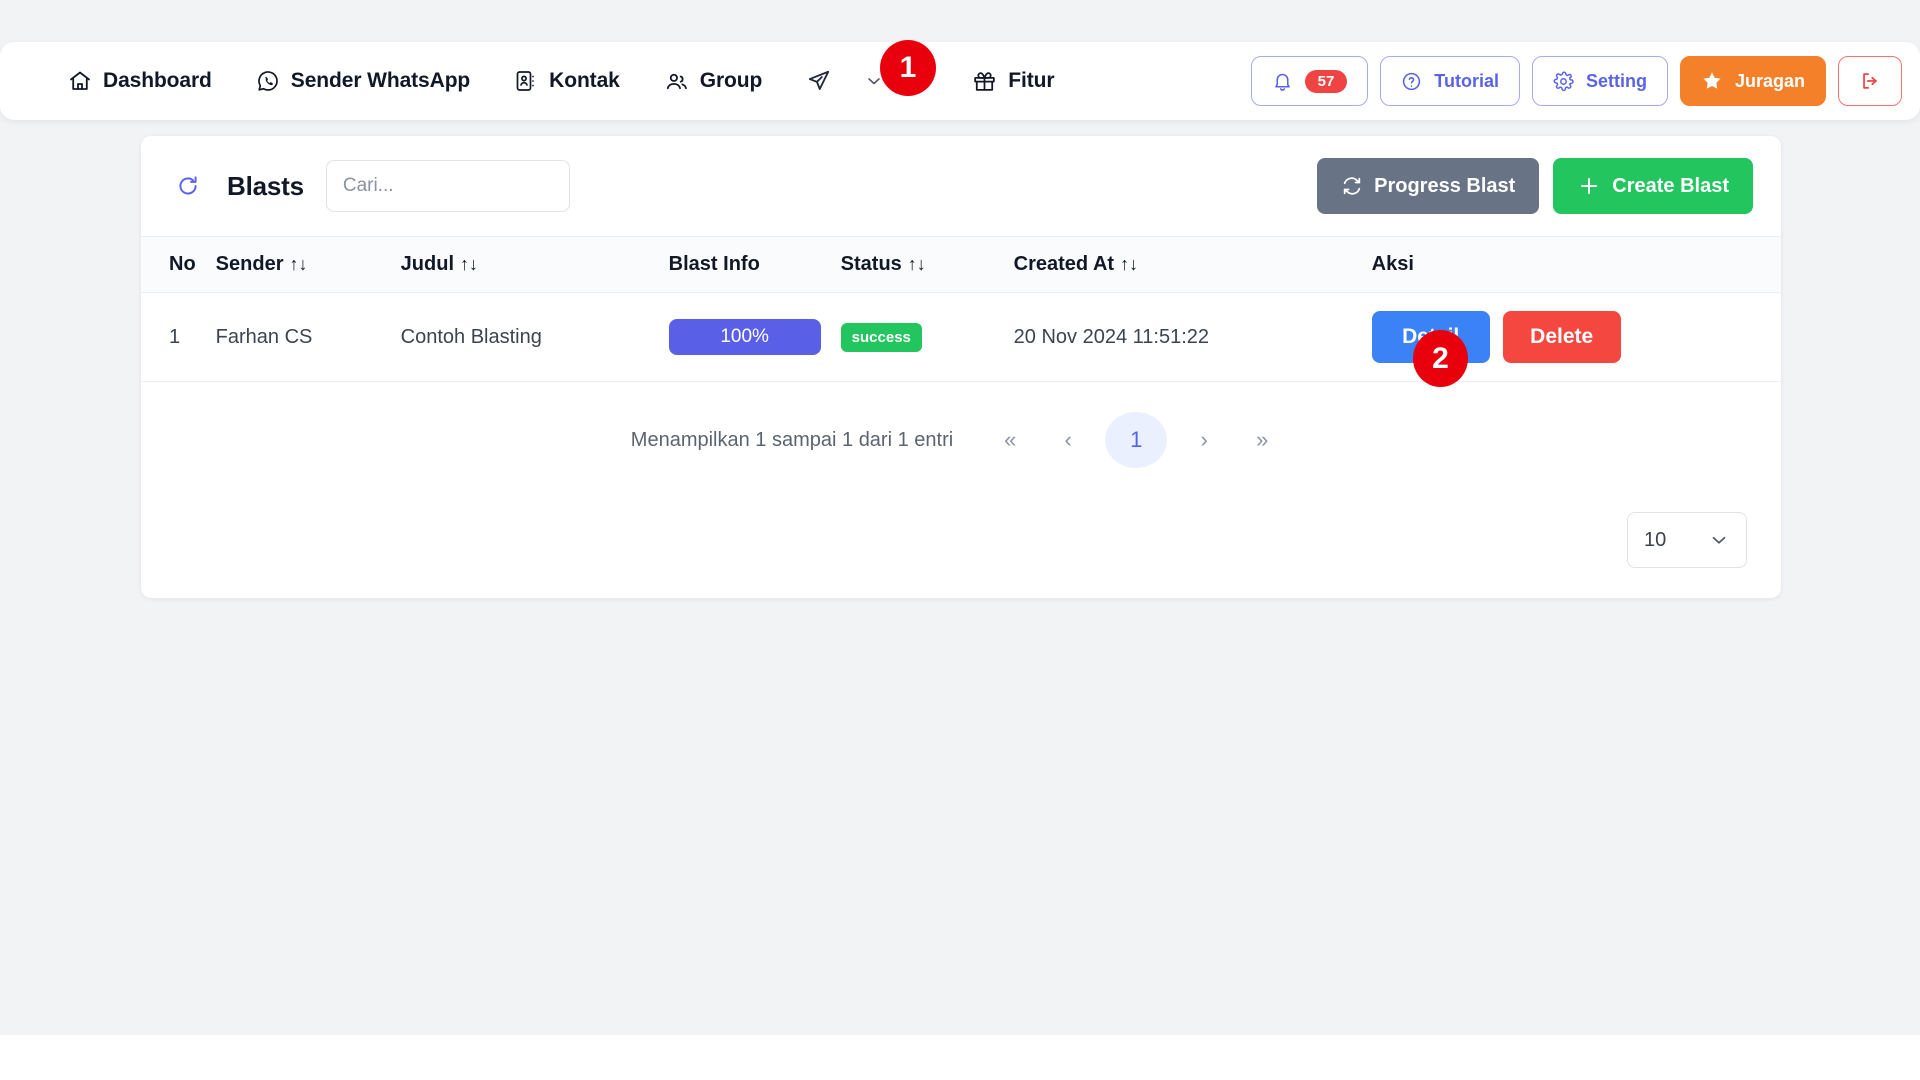 The height and width of the screenshot is (1080, 1920). What do you see at coordinates (524, 337) in the screenshot?
I see `cell-judul: Contoh Blasting` at bounding box center [524, 337].